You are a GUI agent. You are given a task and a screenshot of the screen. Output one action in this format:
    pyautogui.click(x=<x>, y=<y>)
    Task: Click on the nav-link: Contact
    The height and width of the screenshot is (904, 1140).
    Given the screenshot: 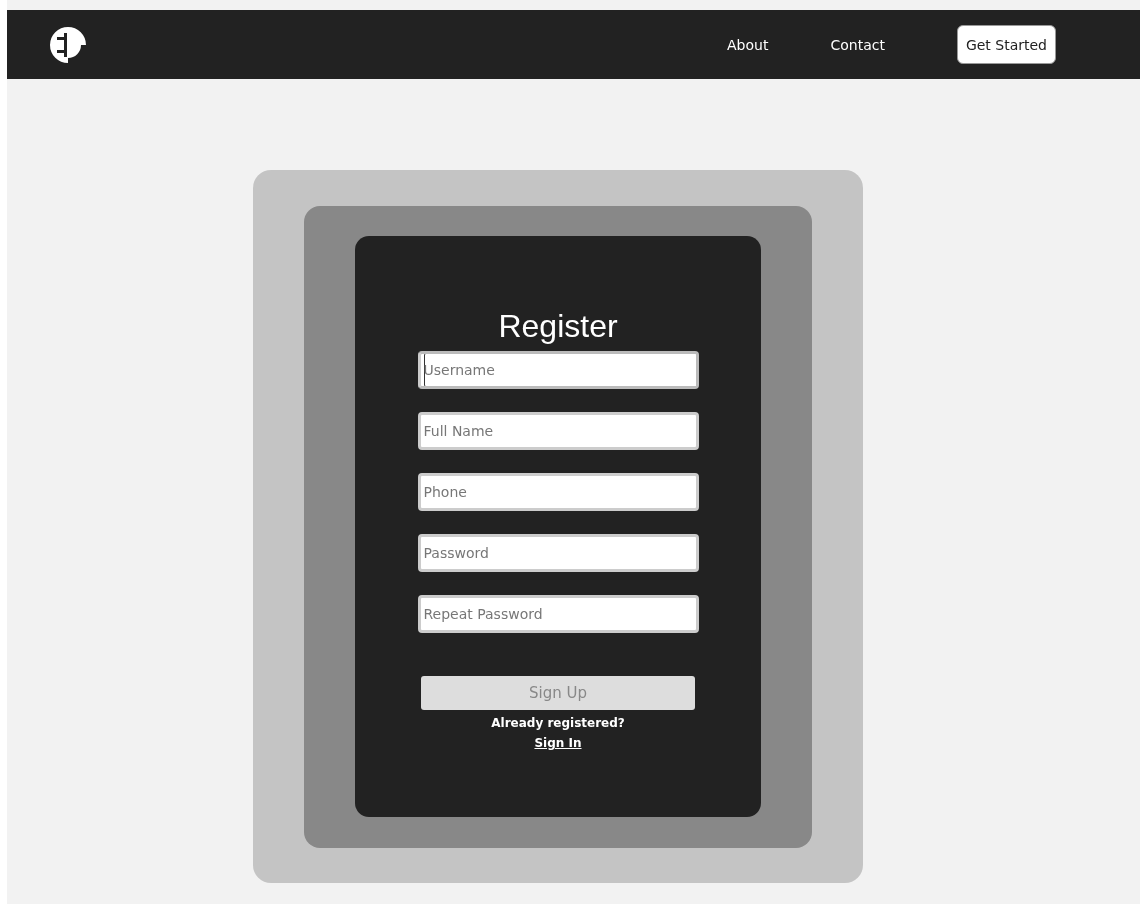 What is the action you would take?
    pyautogui.click(x=857, y=44)
    